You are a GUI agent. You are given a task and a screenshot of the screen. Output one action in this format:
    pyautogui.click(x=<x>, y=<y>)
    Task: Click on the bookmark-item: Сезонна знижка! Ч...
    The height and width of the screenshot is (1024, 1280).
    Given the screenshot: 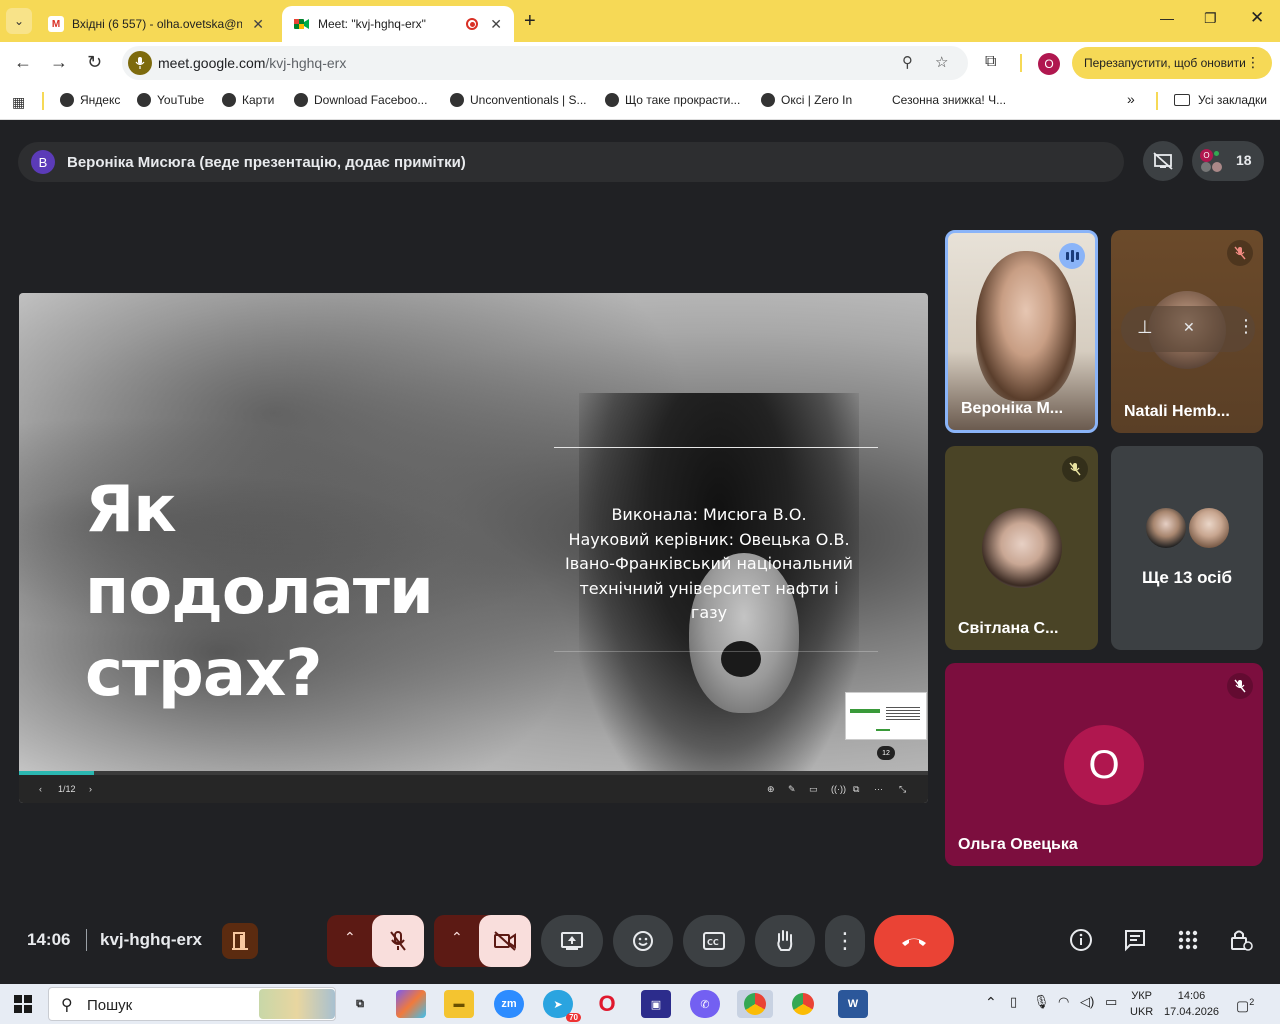 What is the action you would take?
    pyautogui.click(x=949, y=100)
    